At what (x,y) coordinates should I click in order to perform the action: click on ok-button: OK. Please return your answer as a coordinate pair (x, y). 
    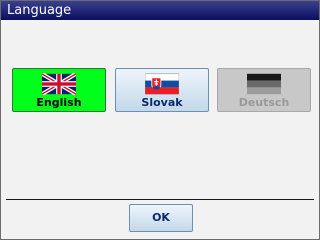
    Looking at the image, I should click on (161, 218).